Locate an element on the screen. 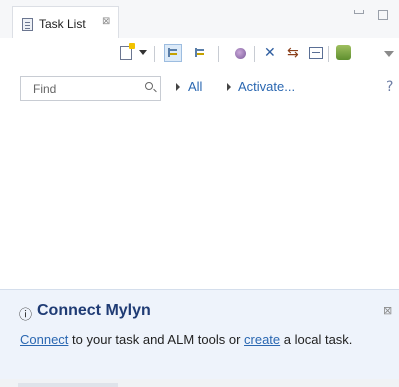 The image size is (399, 387). new-task-icon is located at coordinates (127, 51).